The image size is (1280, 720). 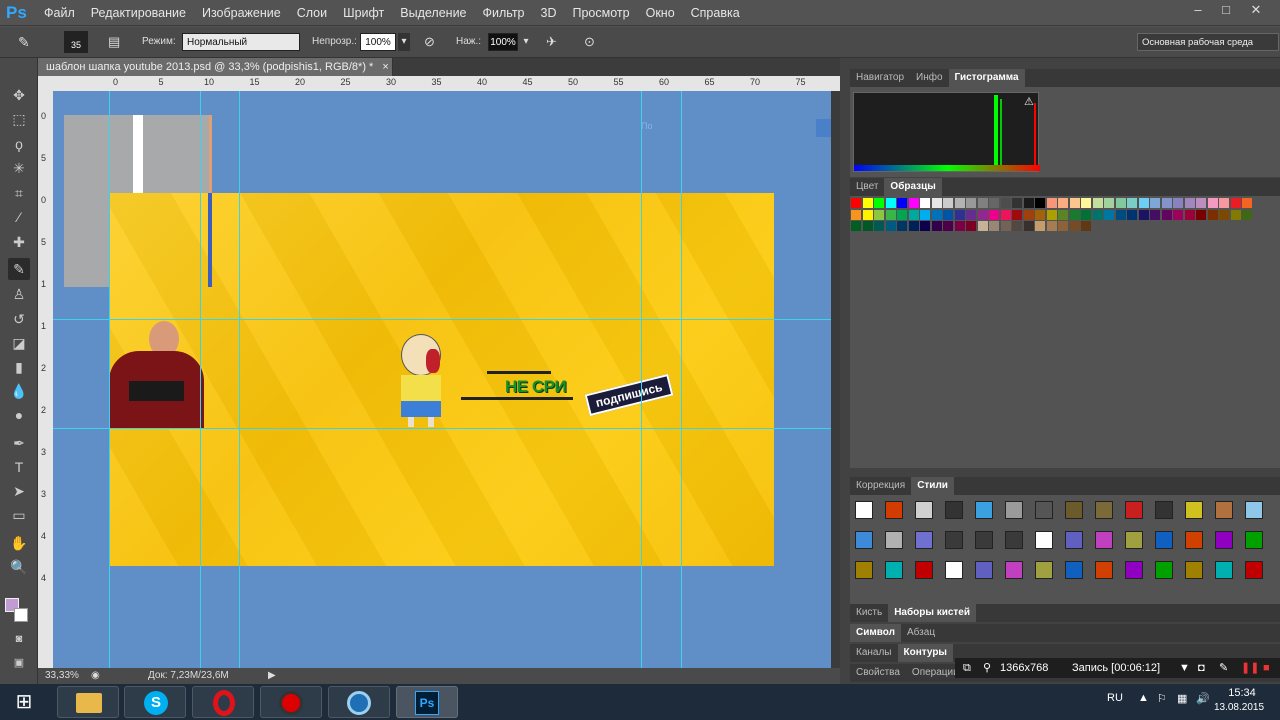 What do you see at coordinates (1256, 10) in the screenshot?
I see `close-button: ✕` at bounding box center [1256, 10].